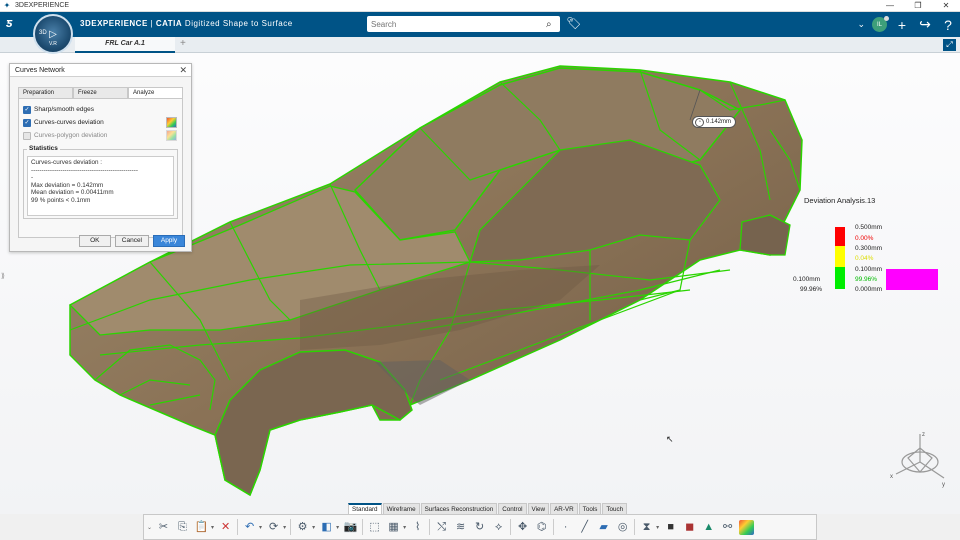 Image resolution: width=960 pixels, height=540 pixels. What do you see at coordinates (302, 527) in the screenshot?
I see `settings-icon: ⚙` at bounding box center [302, 527].